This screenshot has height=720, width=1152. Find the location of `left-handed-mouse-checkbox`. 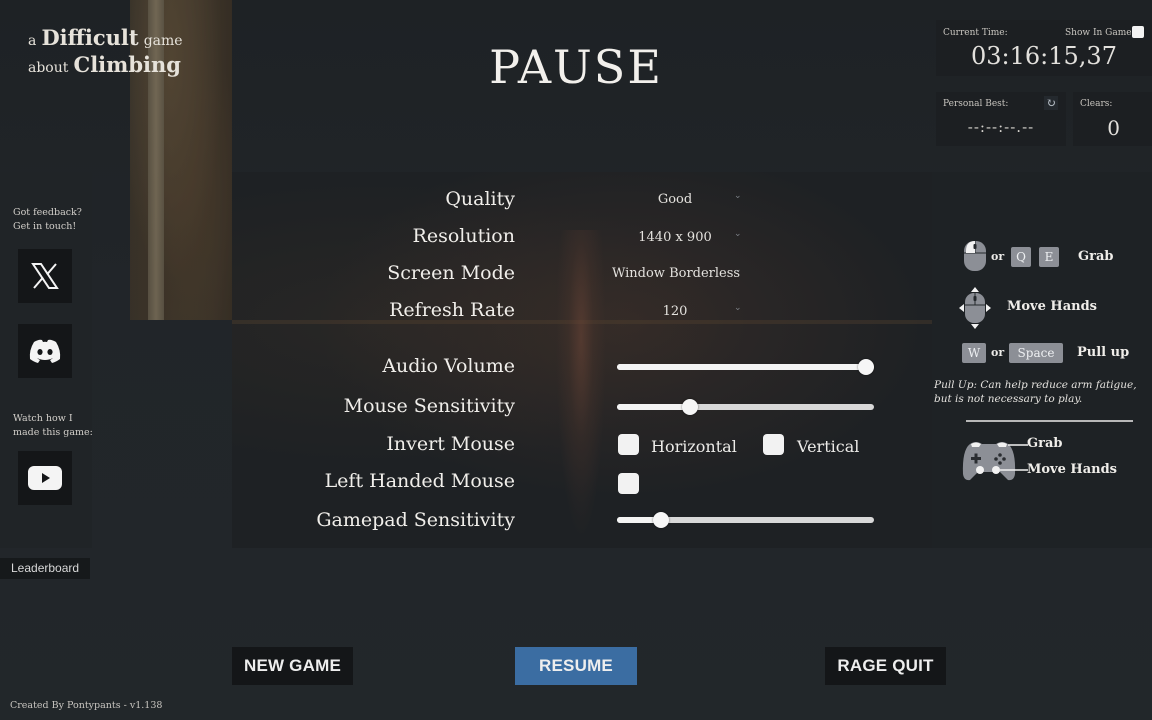

left-handed-mouse-checkbox is located at coordinates (628, 483).